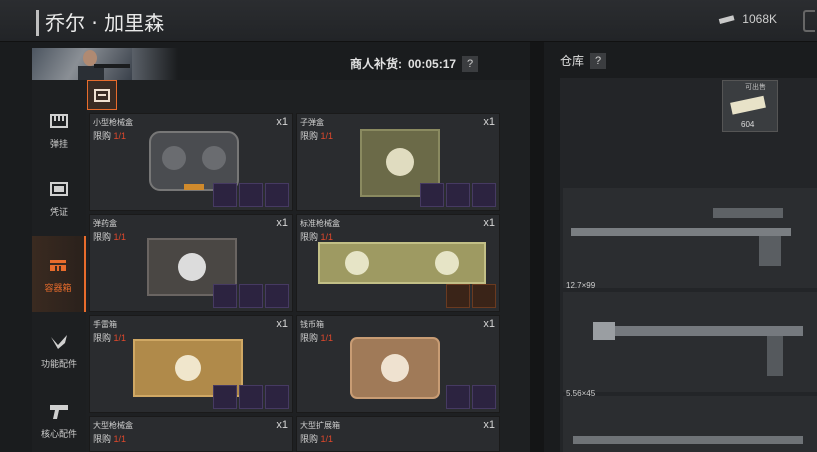 The height and width of the screenshot is (452, 817). I want to click on coin-case-icon, so click(395, 368).